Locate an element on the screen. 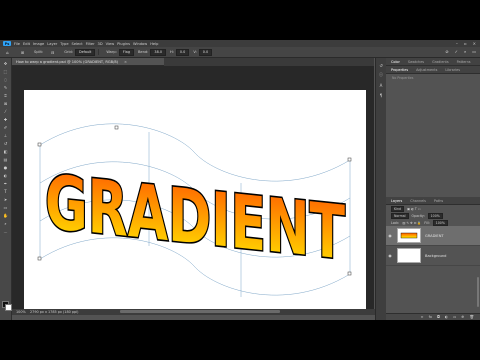 Image resolution: width=480 pixels, height=360 pixels. cancel-transform-icon: ⊘ is located at coordinates (446, 51).